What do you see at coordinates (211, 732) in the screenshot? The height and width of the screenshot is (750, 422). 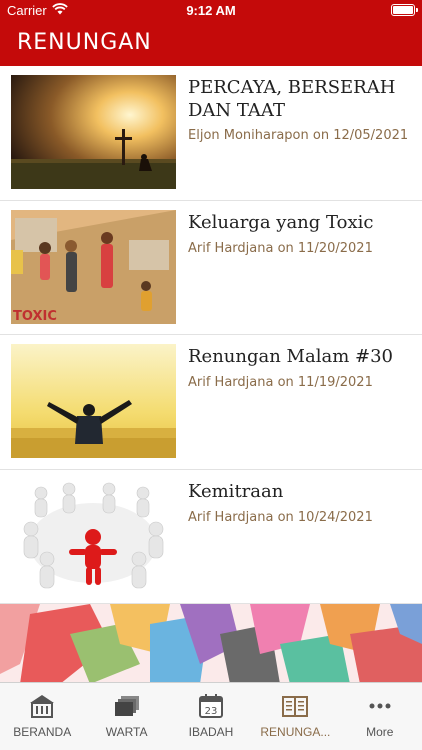 I see `tab-label: IBADAH` at bounding box center [211, 732].